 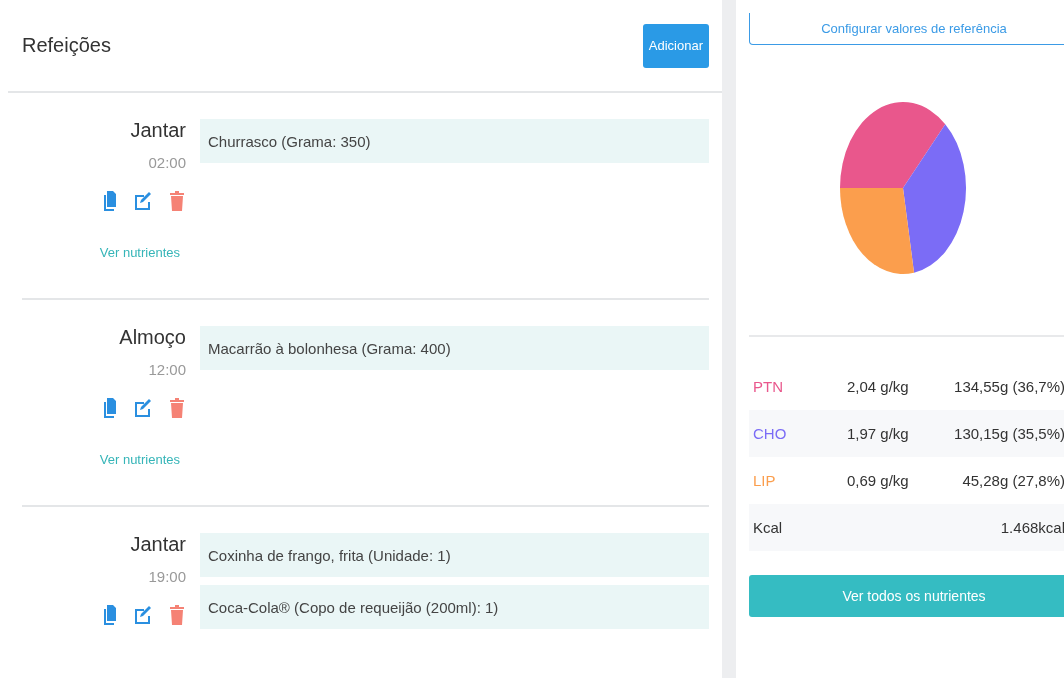 I want to click on per-kg-value: 1,97 g/kg, so click(x=878, y=433).